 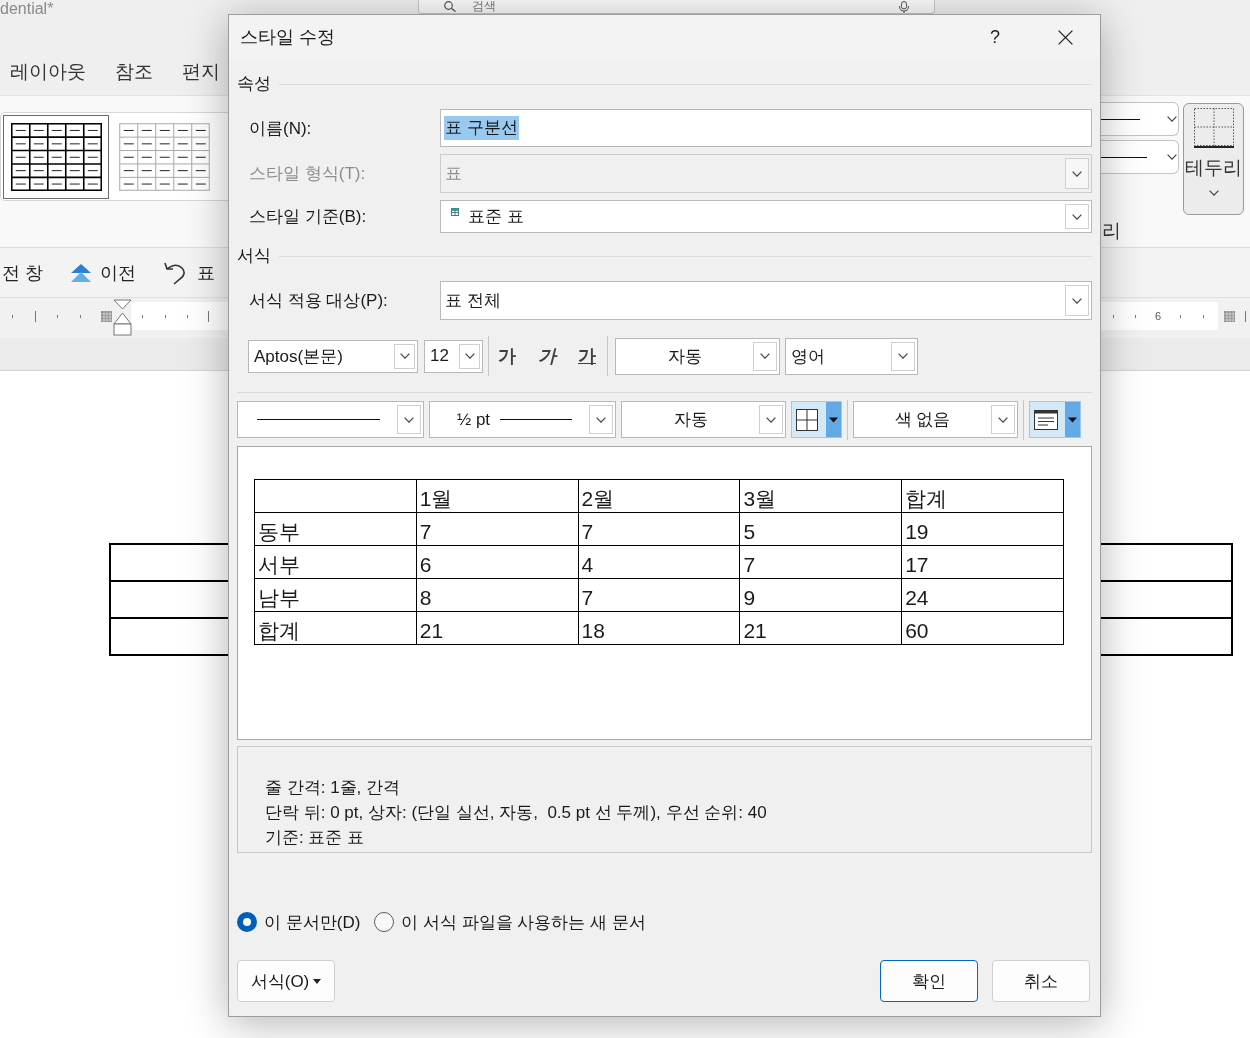 I want to click on font-combo: Aptos(본문), so click(x=333, y=356).